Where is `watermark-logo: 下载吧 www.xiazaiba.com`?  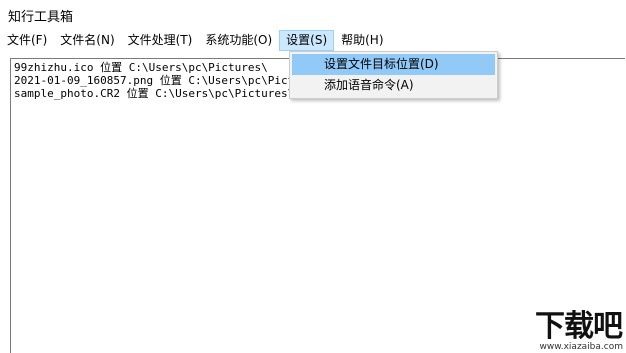
watermark-logo: 下载吧 www.xiazaiba.com is located at coordinates (557, 325).